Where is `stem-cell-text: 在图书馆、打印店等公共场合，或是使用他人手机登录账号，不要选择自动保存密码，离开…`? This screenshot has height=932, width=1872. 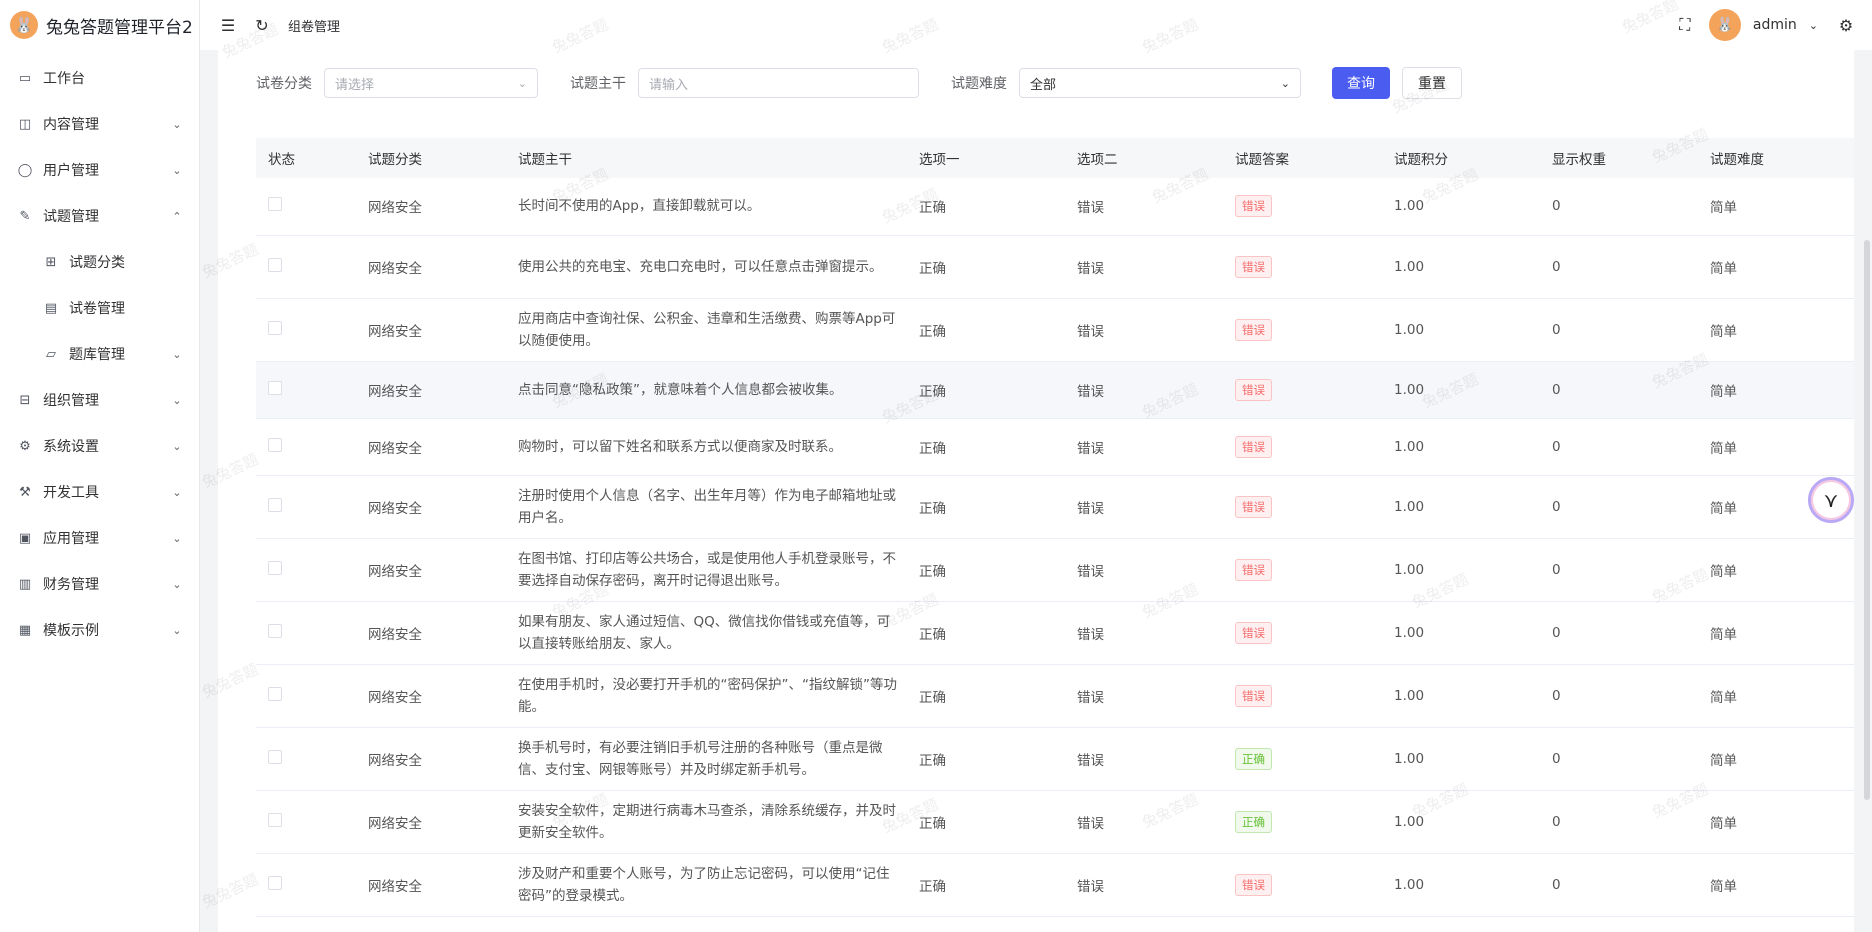
stem-cell-text: 在图书馆、打印店等公共场合，或是使用他人手机登录账号，不要选择自动保存密码，离开… is located at coordinates (707, 569).